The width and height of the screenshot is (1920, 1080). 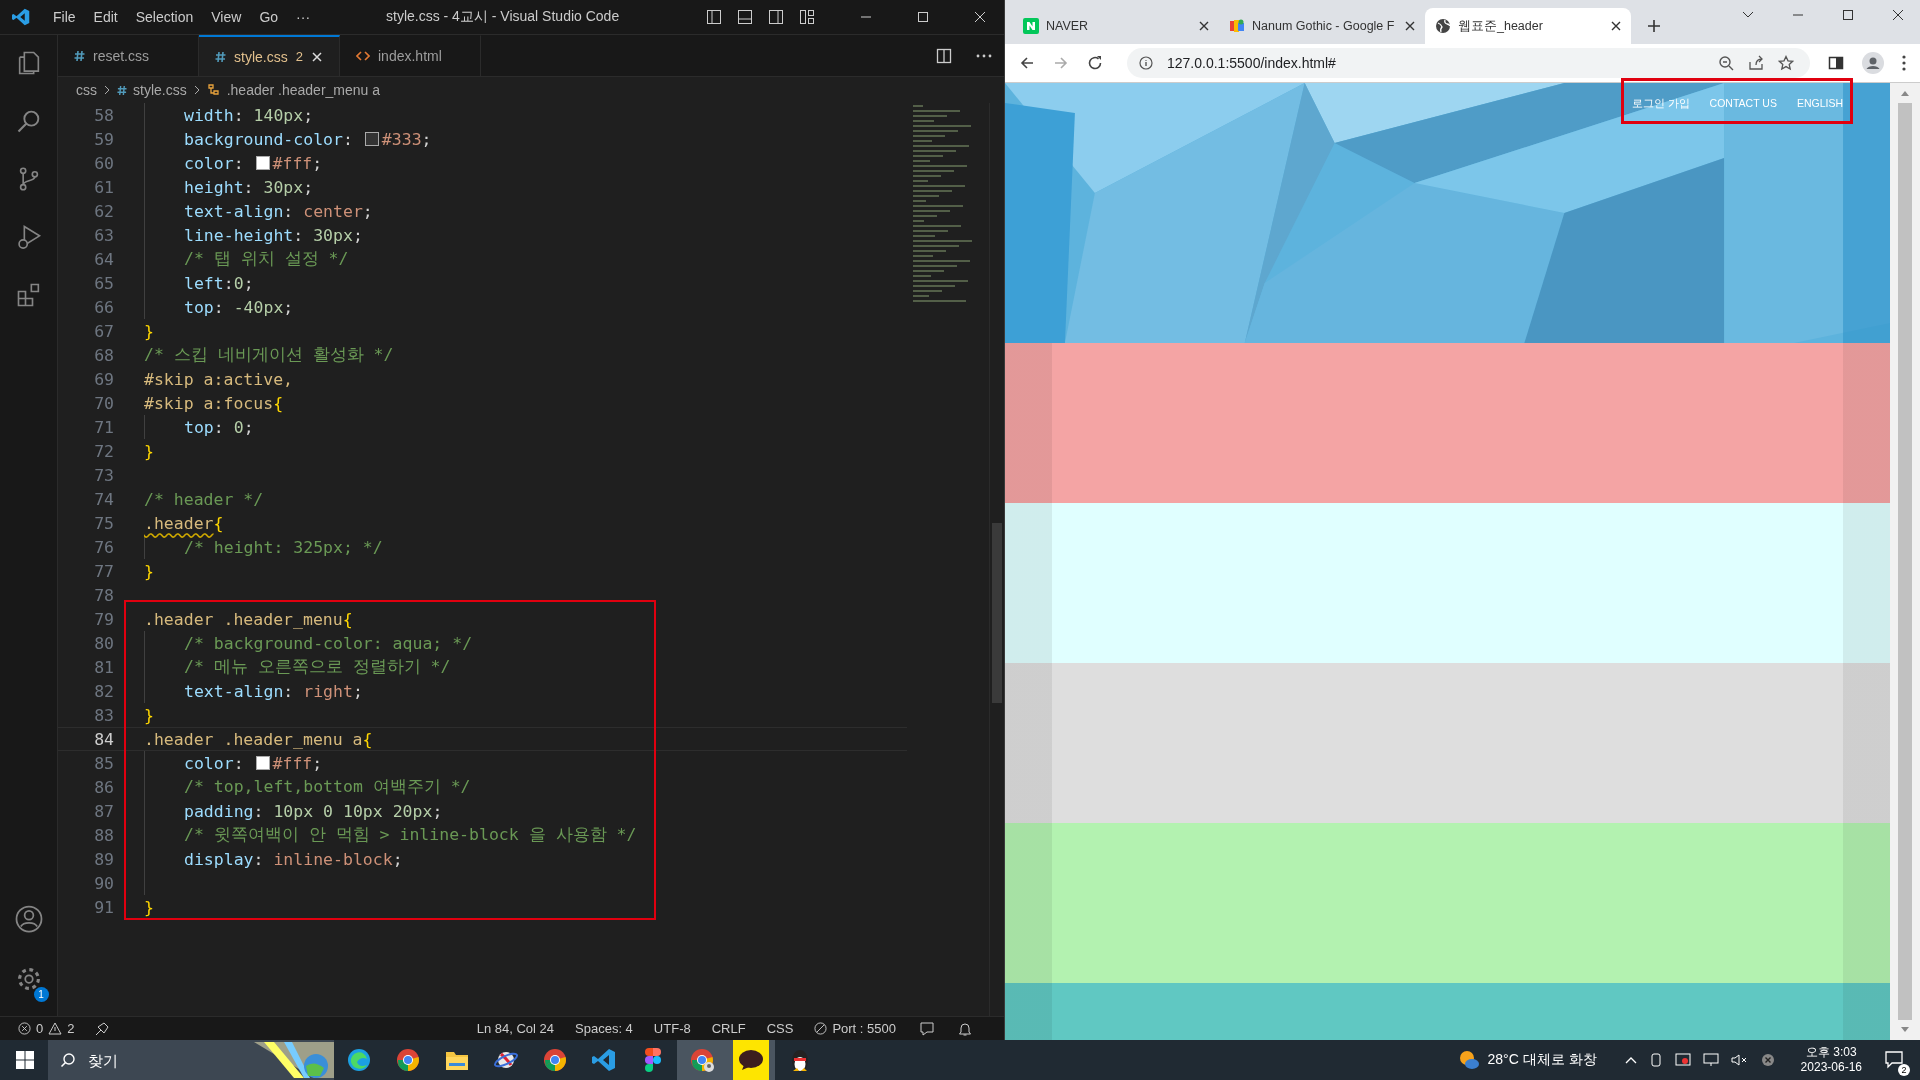 I want to click on editor-tab: style.css 2, so click(x=269, y=55).